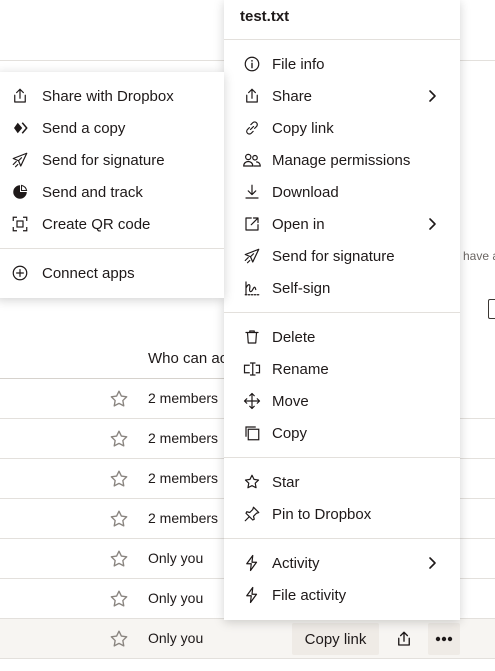 The width and height of the screenshot is (495, 671). What do you see at coordinates (342, 128) in the screenshot?
I see `menu-item-copy-link: Copy link` at bounding box center [342, 128].